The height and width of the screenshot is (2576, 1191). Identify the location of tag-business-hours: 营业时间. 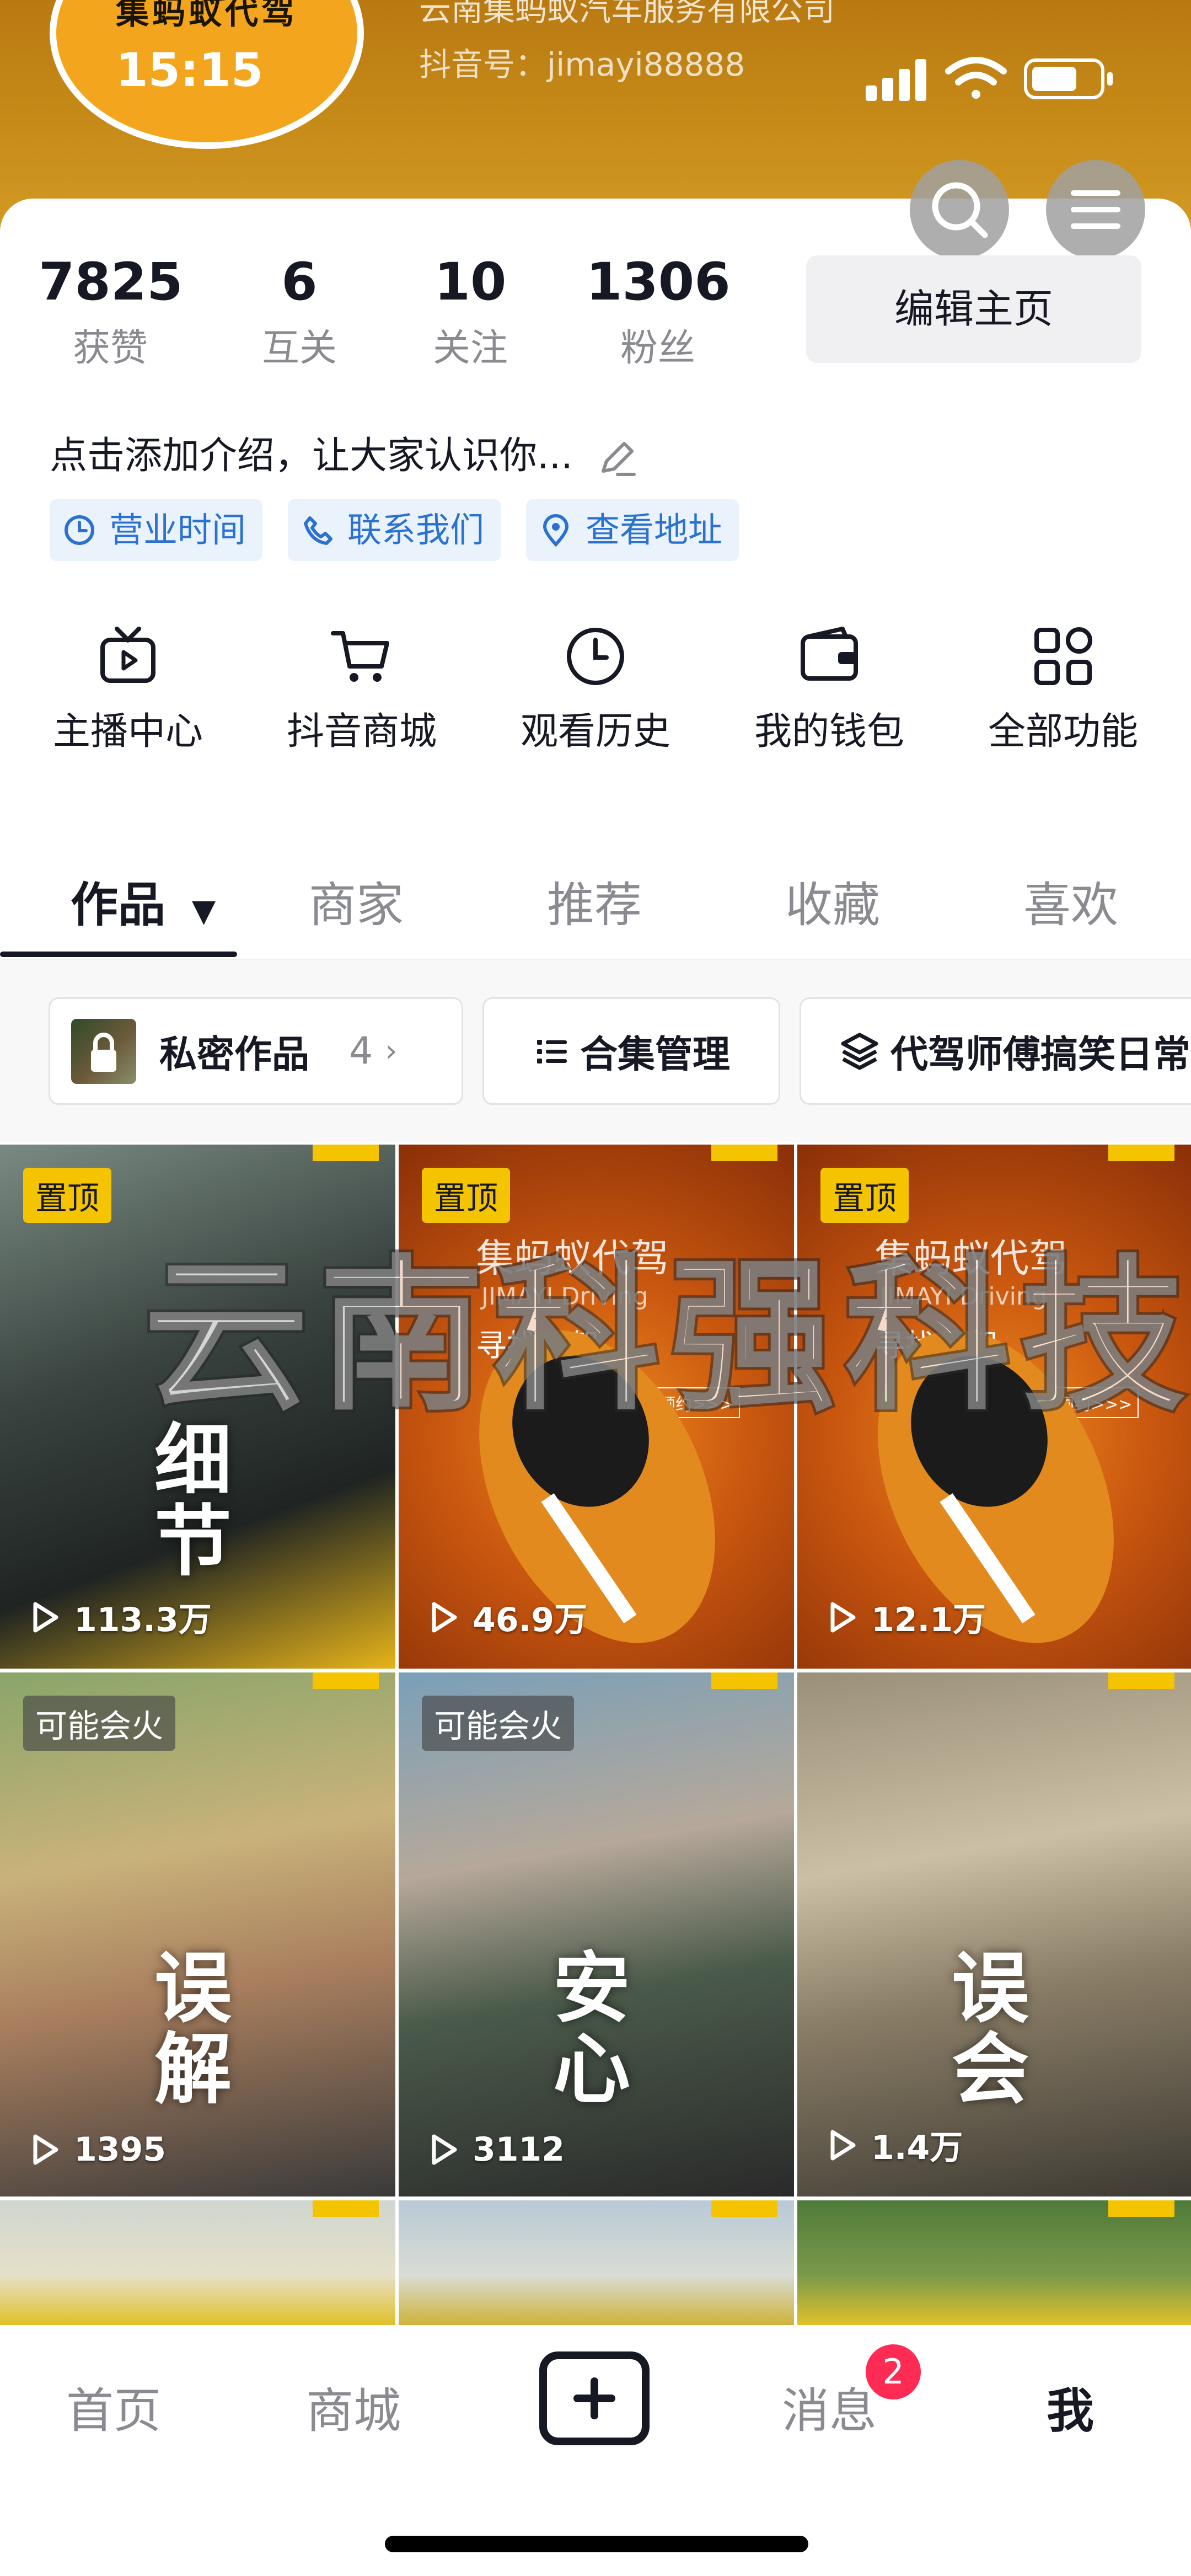
(157, 530).